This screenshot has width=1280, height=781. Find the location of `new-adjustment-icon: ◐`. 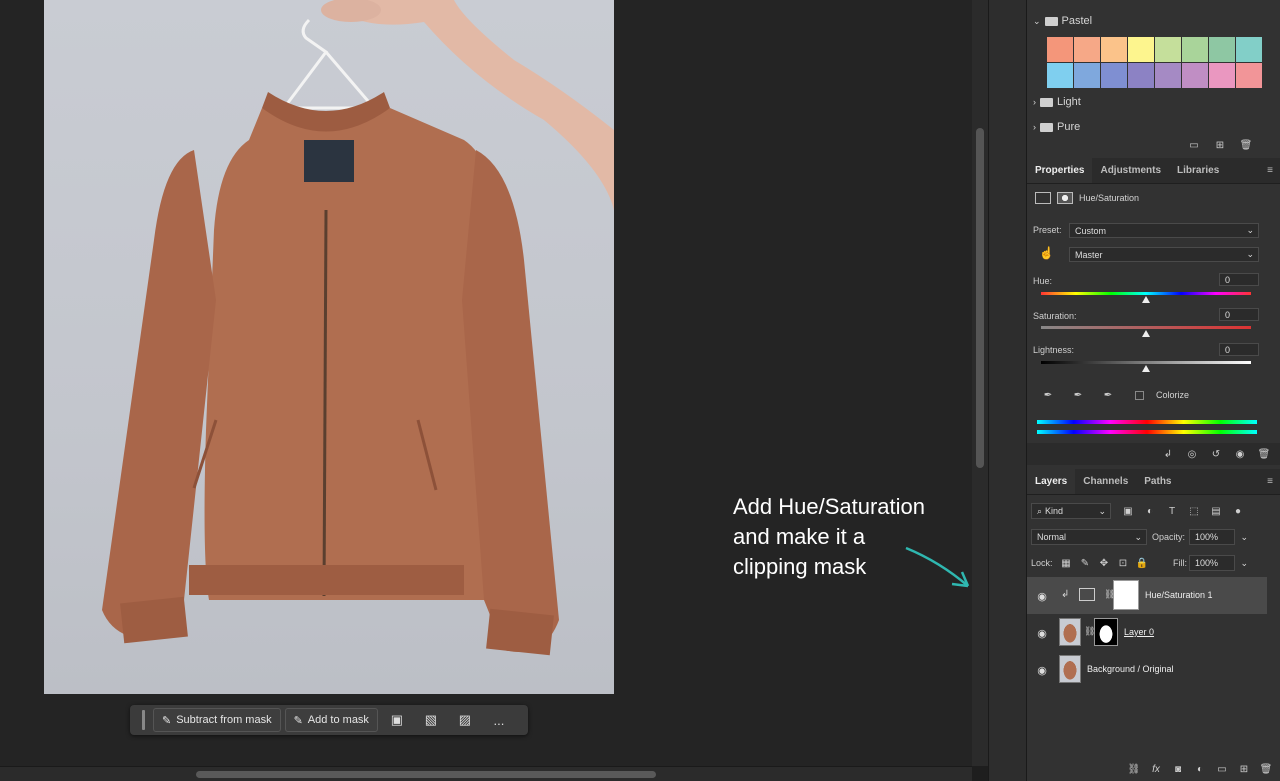

new-adjustment-icon: ◐ is located at coordinates (1200, 769).